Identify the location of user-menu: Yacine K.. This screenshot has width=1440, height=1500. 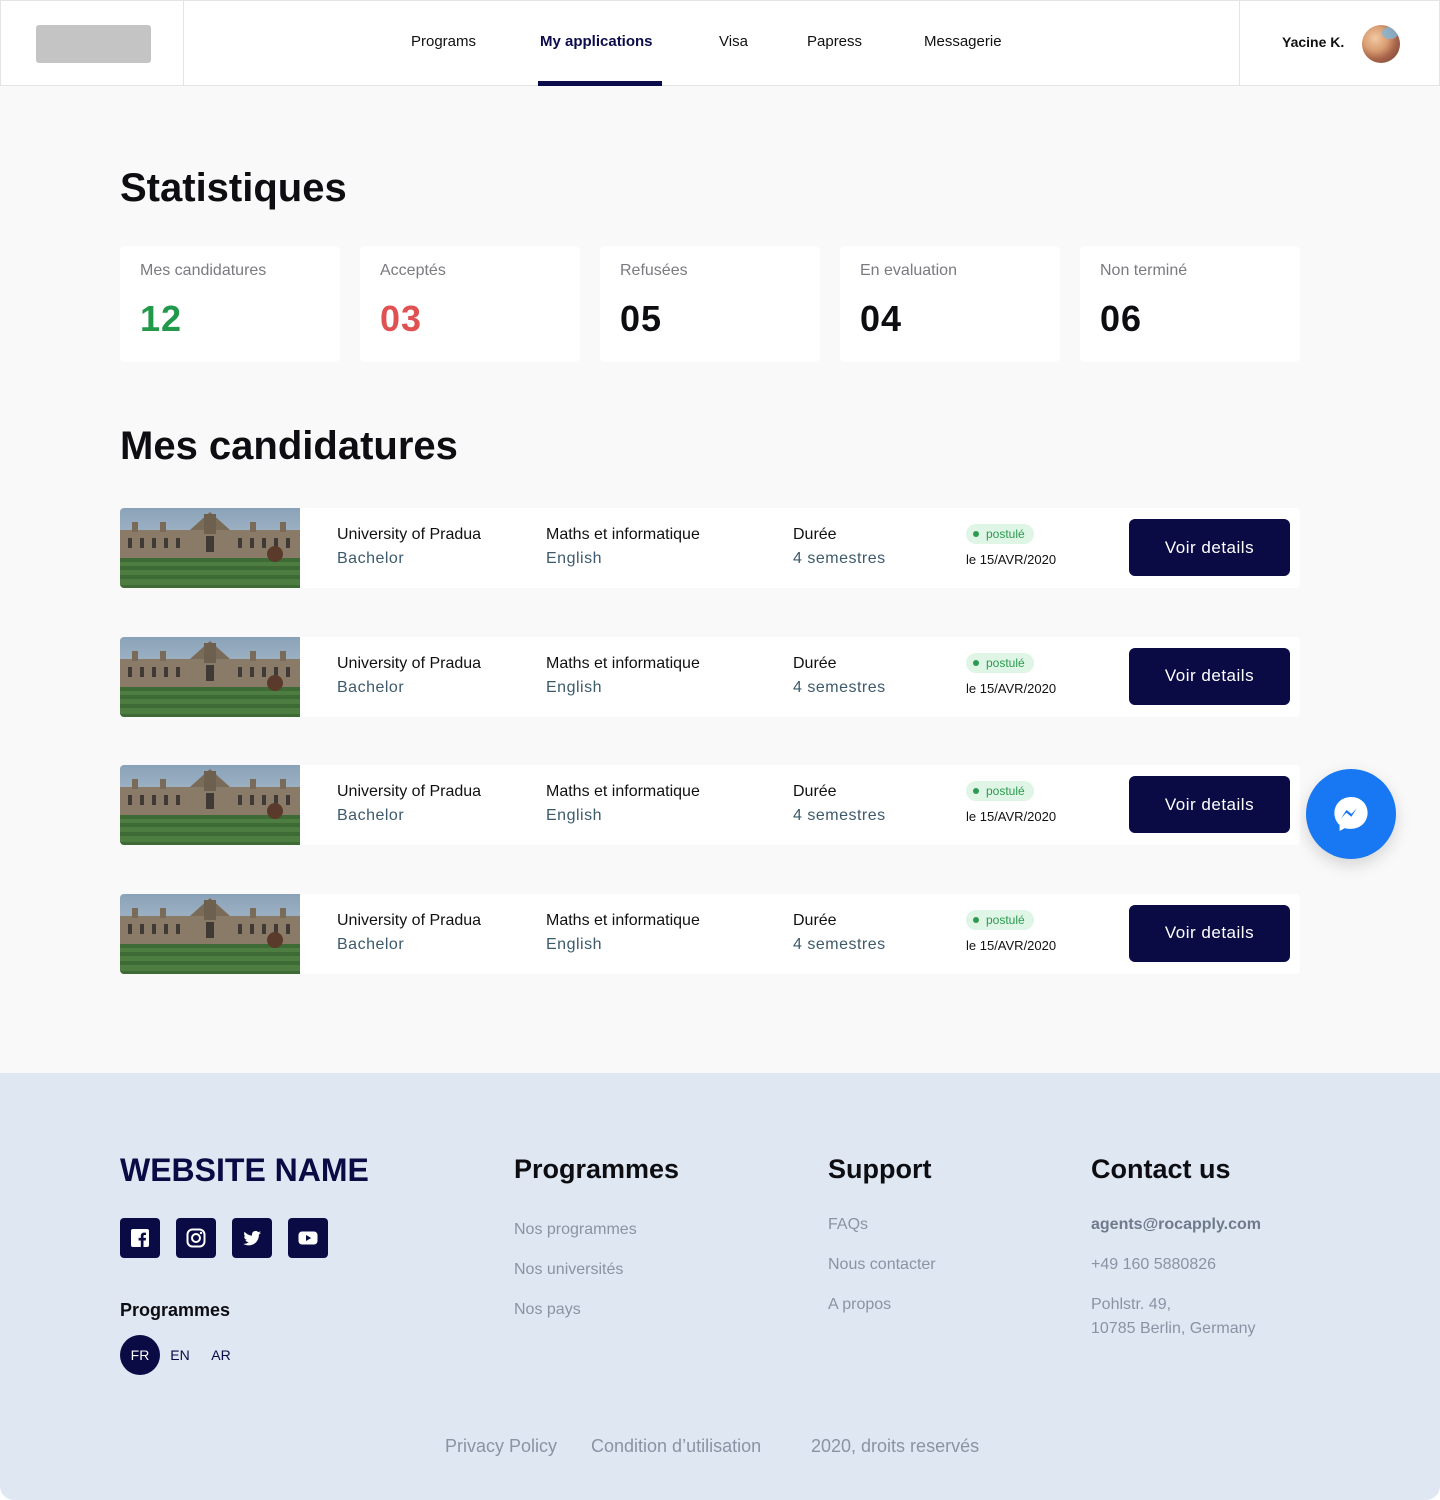
(1339, 43).